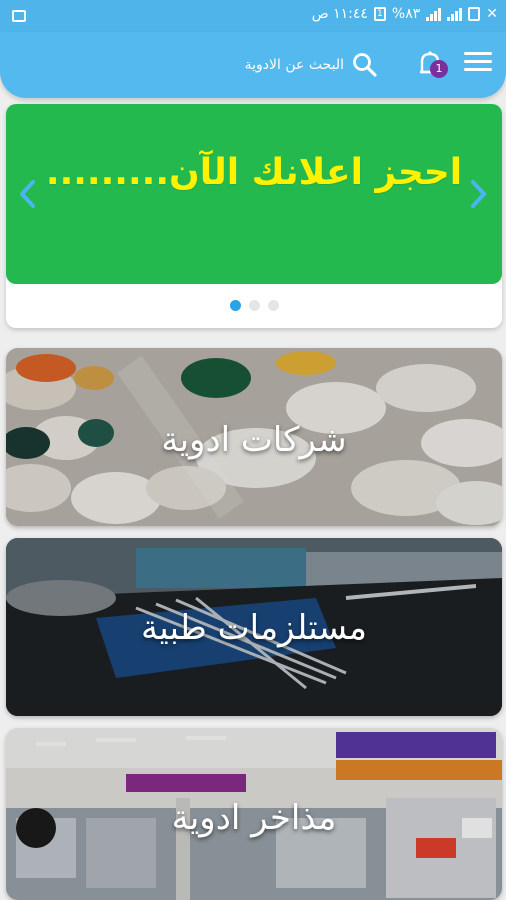 This screenshot has width=506, height=900. I want to click on chevron-left-icon, so click(28, 194).